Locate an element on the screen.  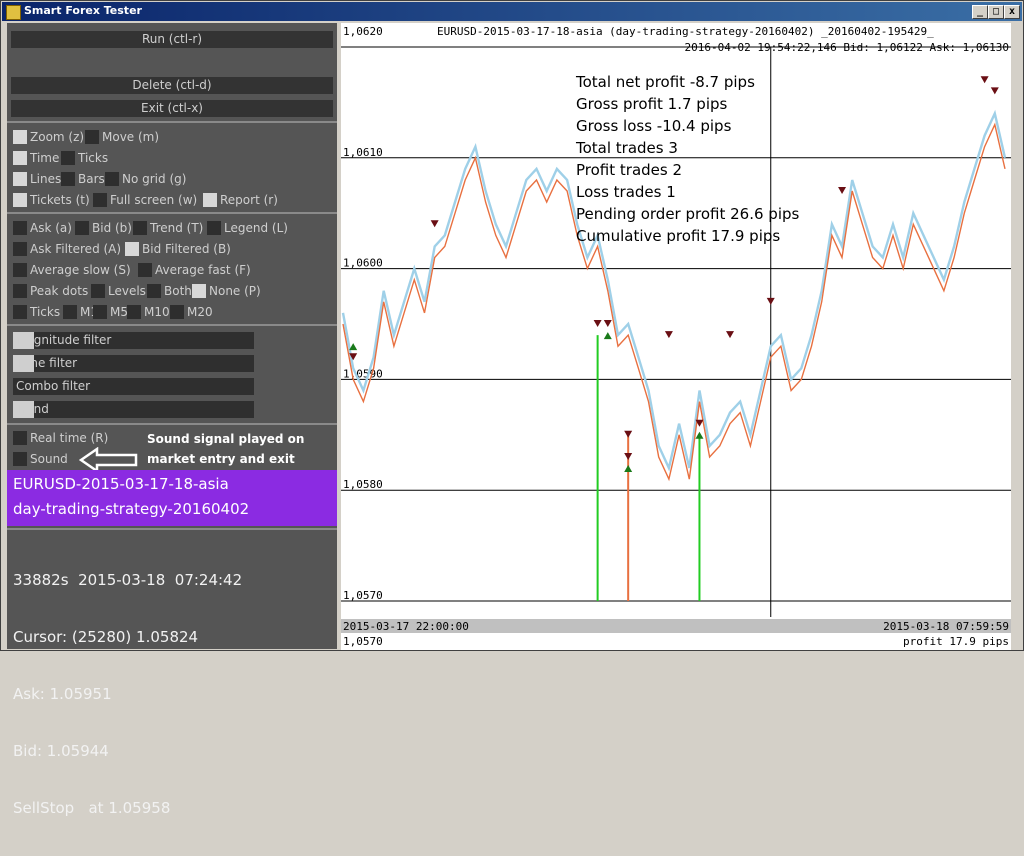
time-checkbox is located at coordinates (20, 158).